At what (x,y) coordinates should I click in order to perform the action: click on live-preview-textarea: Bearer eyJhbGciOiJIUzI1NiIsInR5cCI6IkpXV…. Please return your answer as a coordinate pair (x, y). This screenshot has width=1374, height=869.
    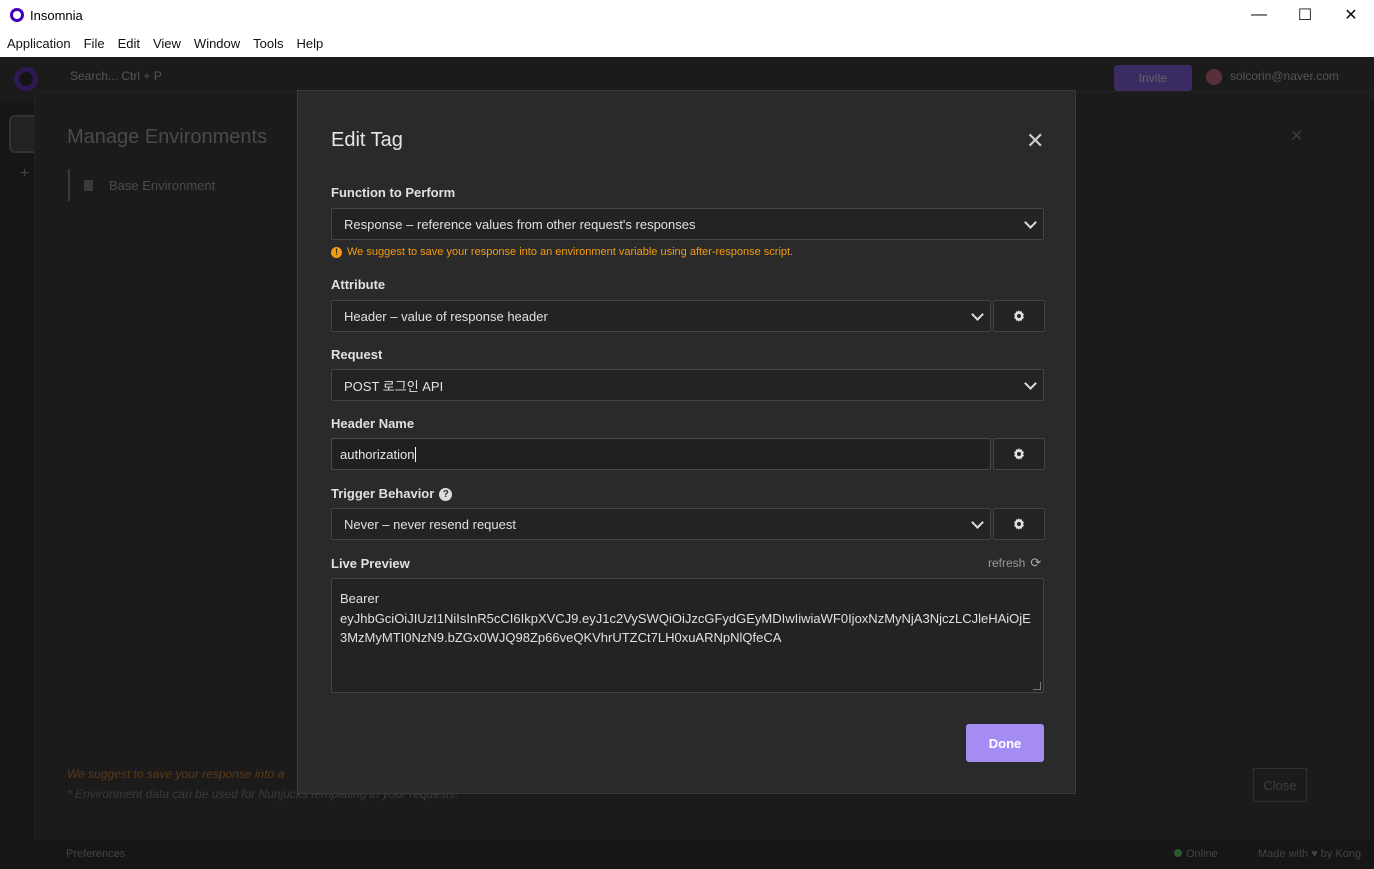
    Looking at the image, I should click on (687, 635).